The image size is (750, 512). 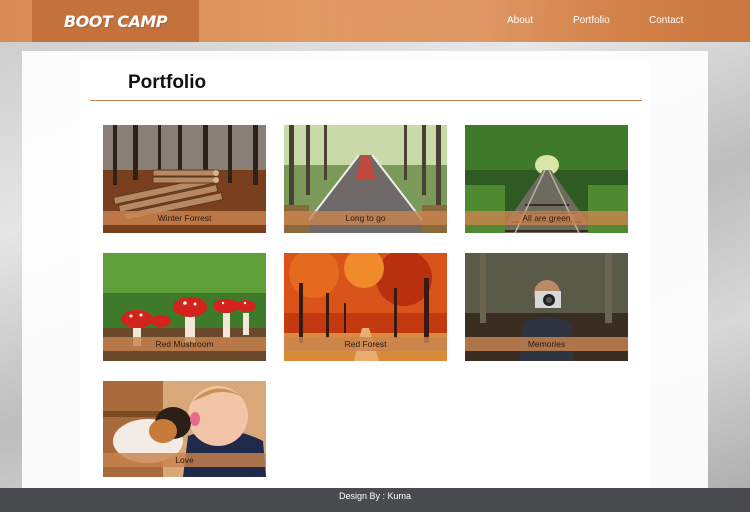 What do you see at coordinates (365, 218) in the screenshot?
I see `gallery-caption: Long to go` at bounding box center [365, 218].